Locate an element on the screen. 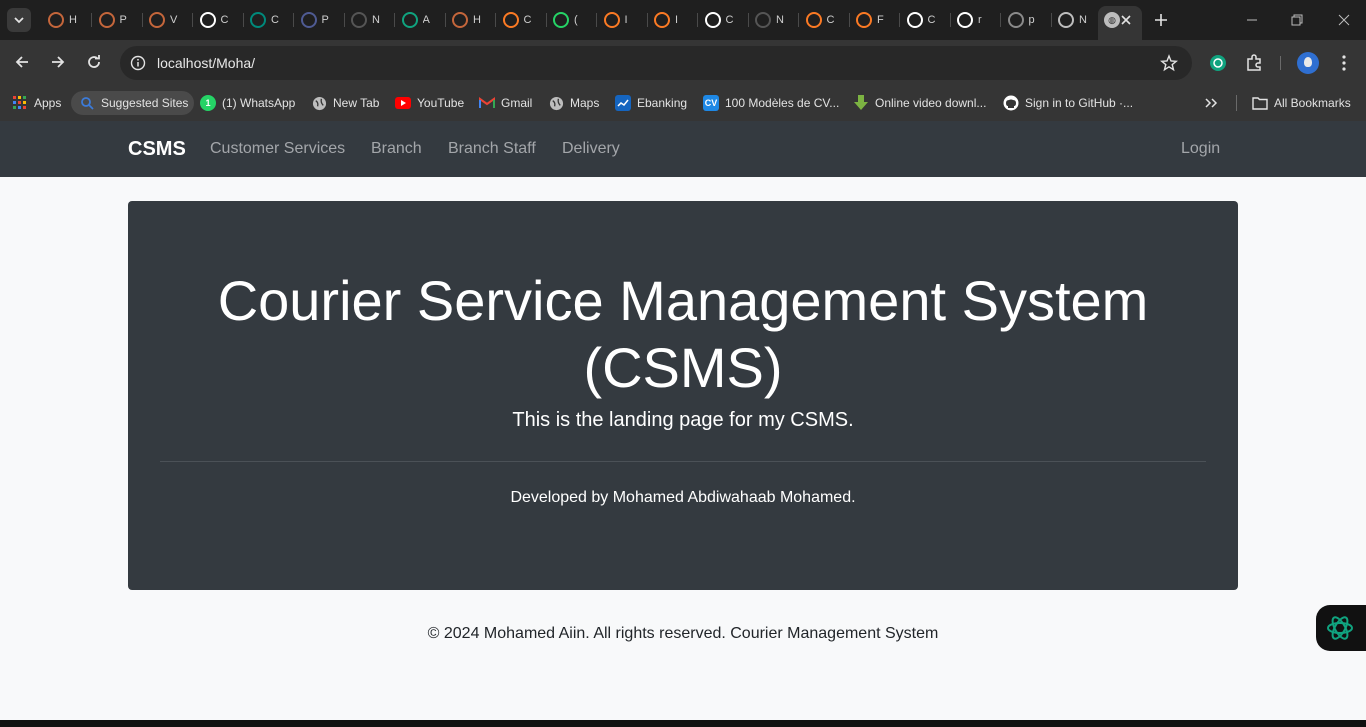 This screenshot has height=727, width=1366. forward-arrow-icon is located at coordinates (58, 62).